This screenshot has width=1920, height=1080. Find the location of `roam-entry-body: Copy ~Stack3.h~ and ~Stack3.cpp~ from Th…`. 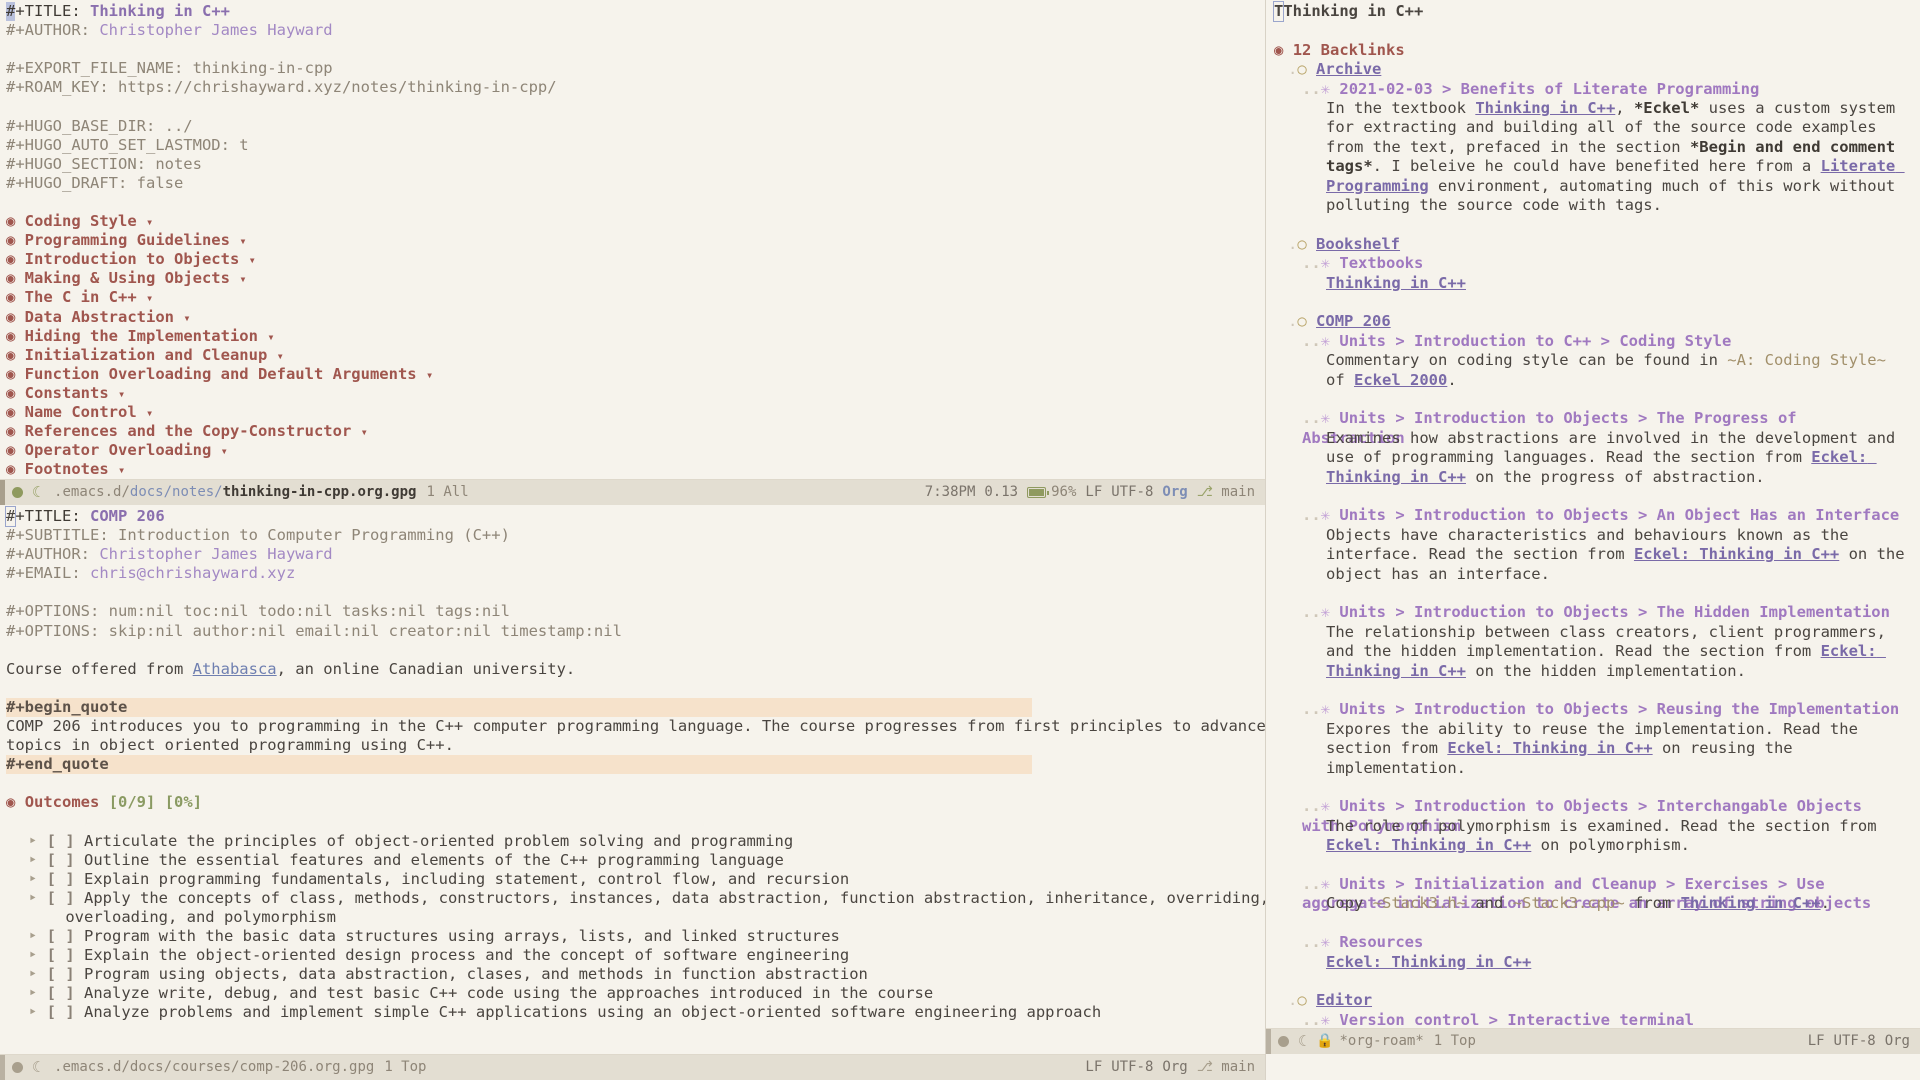

roam-entry-body: Copy ~Stack3.h~ and ~Stack3.cpp~ from Th… is located at coordinates (1597, 903).